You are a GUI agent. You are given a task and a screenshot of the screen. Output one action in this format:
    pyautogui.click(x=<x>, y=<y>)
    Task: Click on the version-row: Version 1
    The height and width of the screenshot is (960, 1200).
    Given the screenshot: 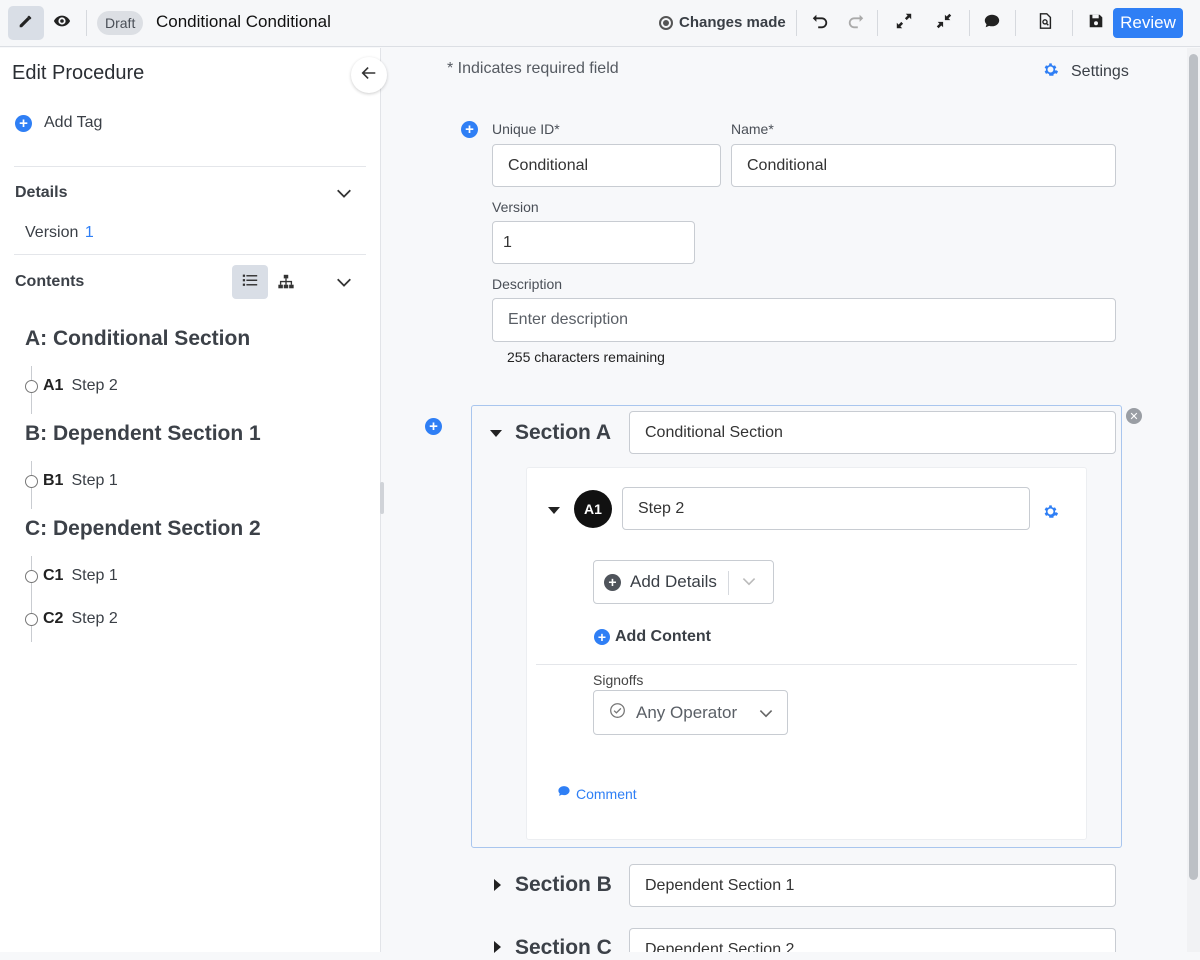 What is the action you would take?
    pyautogui.click(x=59, y=233)
    